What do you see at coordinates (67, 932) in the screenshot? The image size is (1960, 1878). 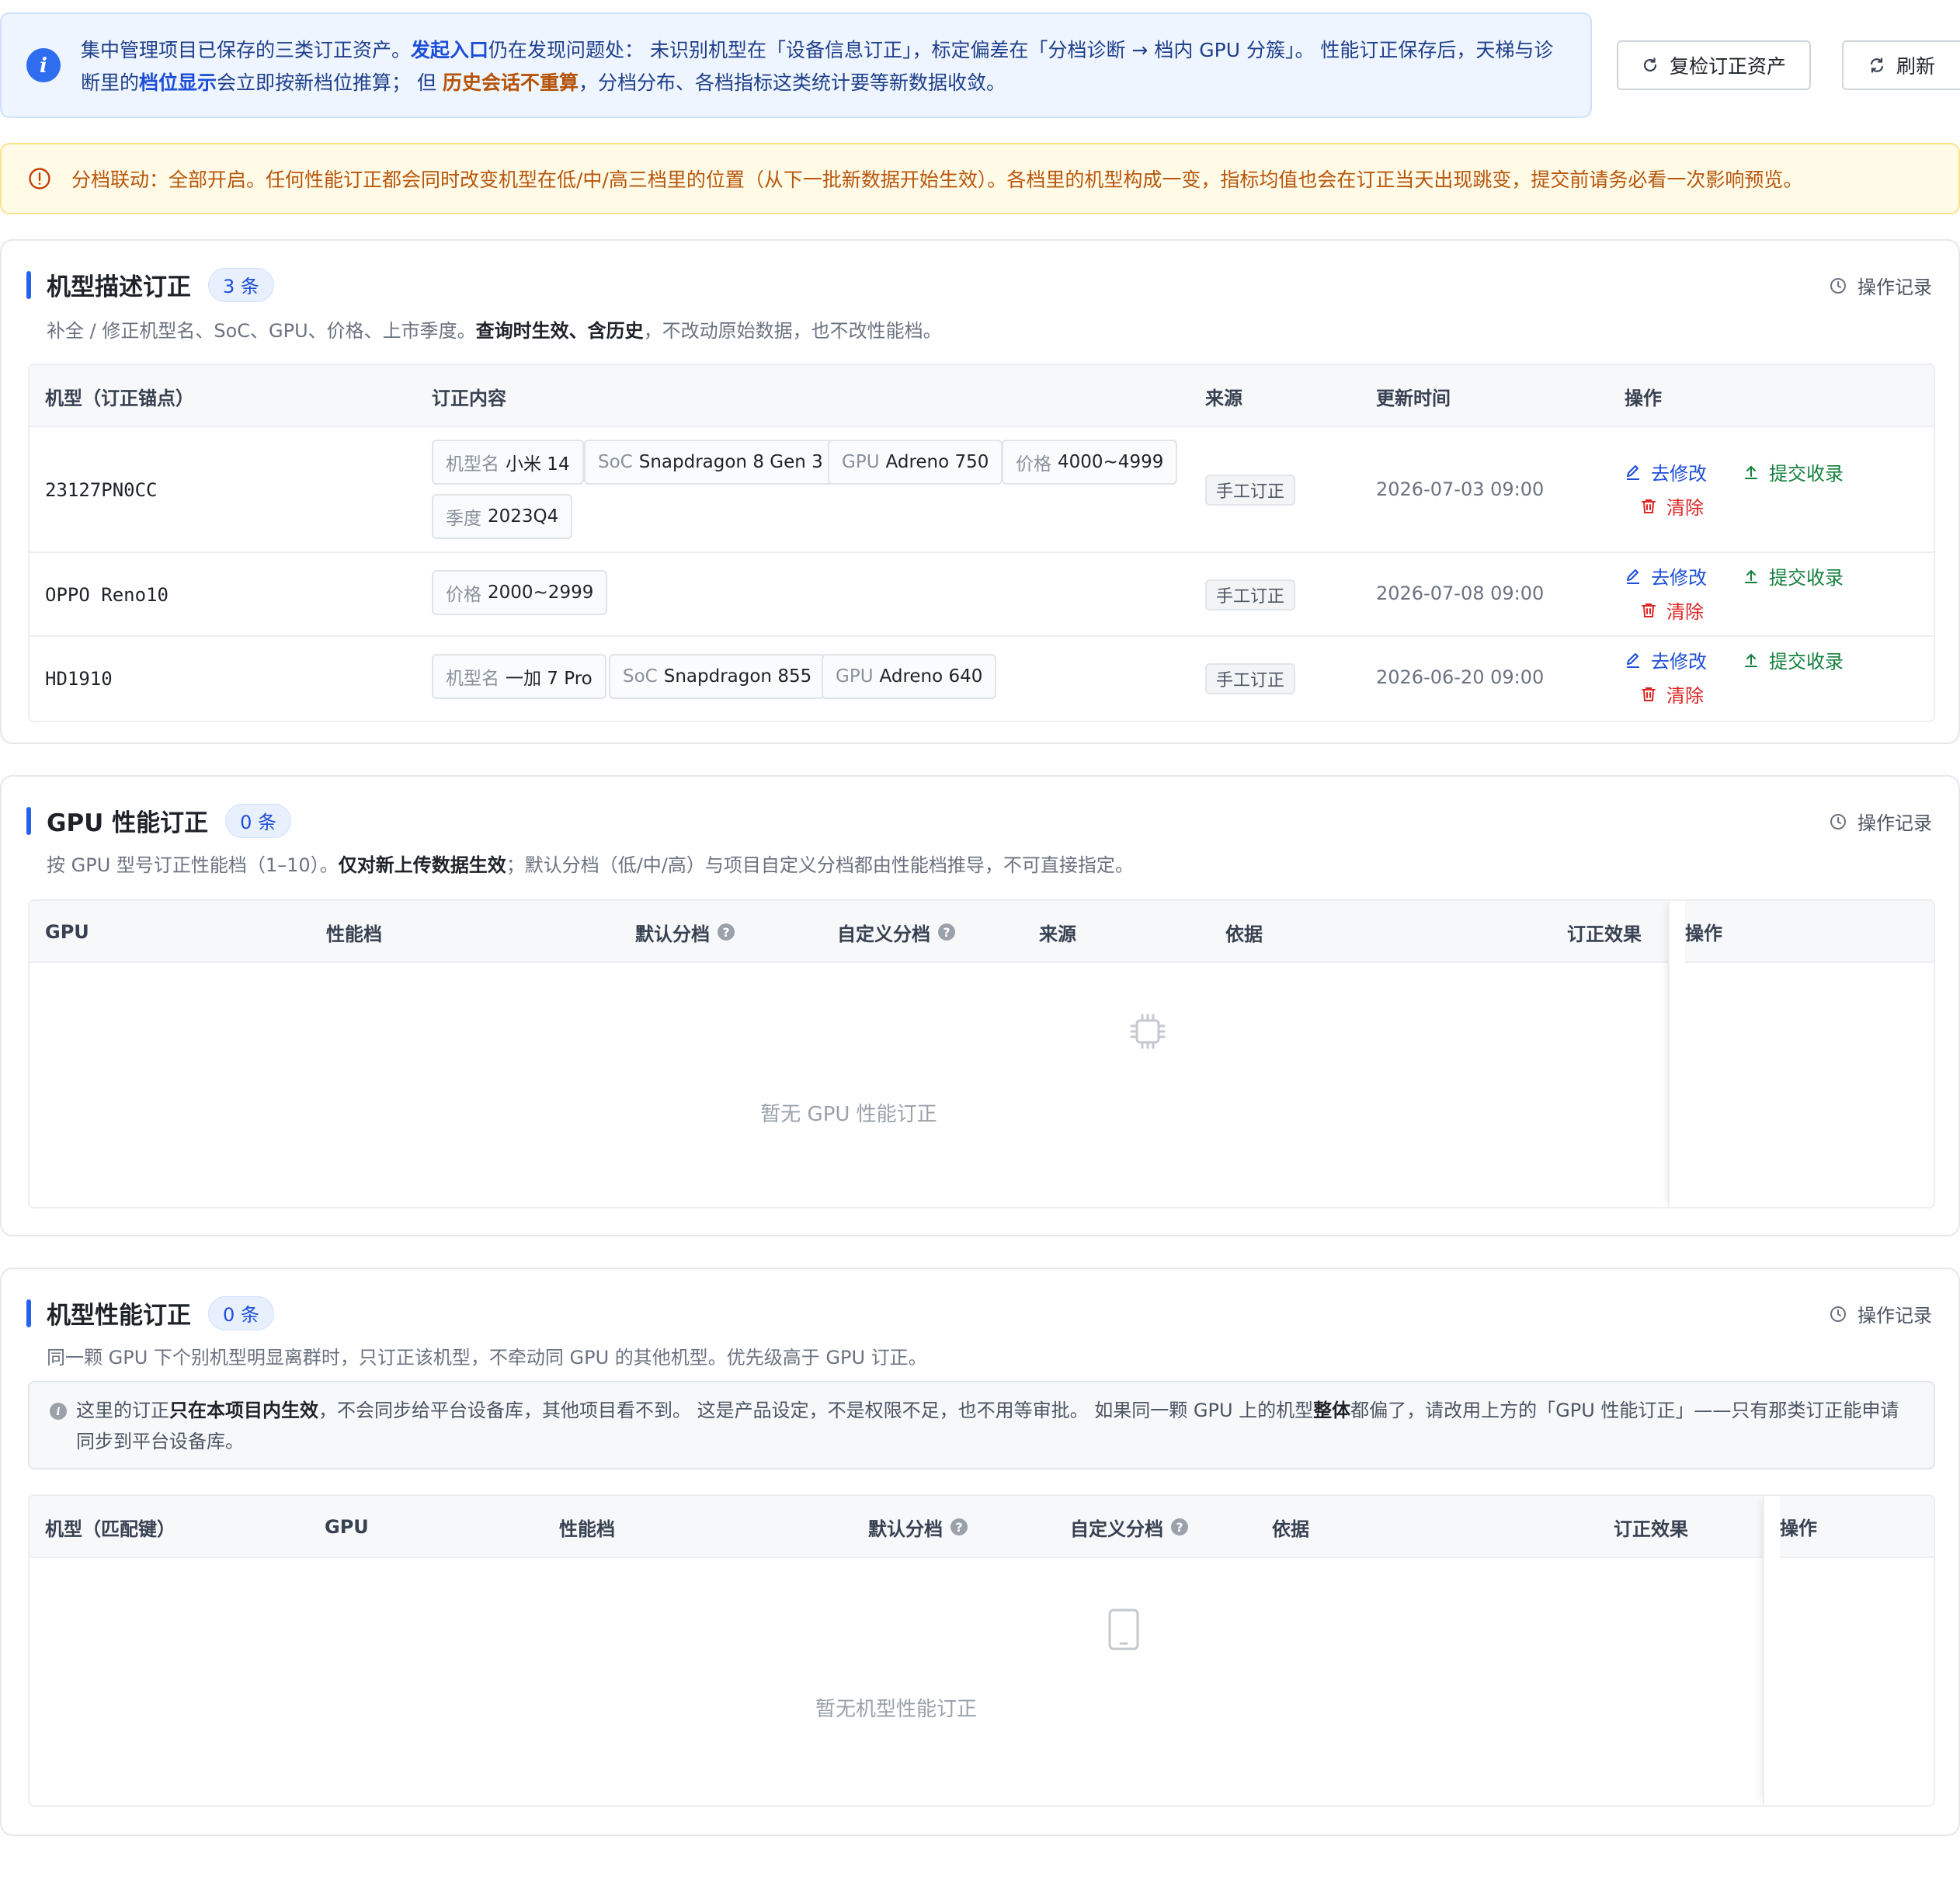 I see `col-gpu: GPU` at bounding box center [67, 932].